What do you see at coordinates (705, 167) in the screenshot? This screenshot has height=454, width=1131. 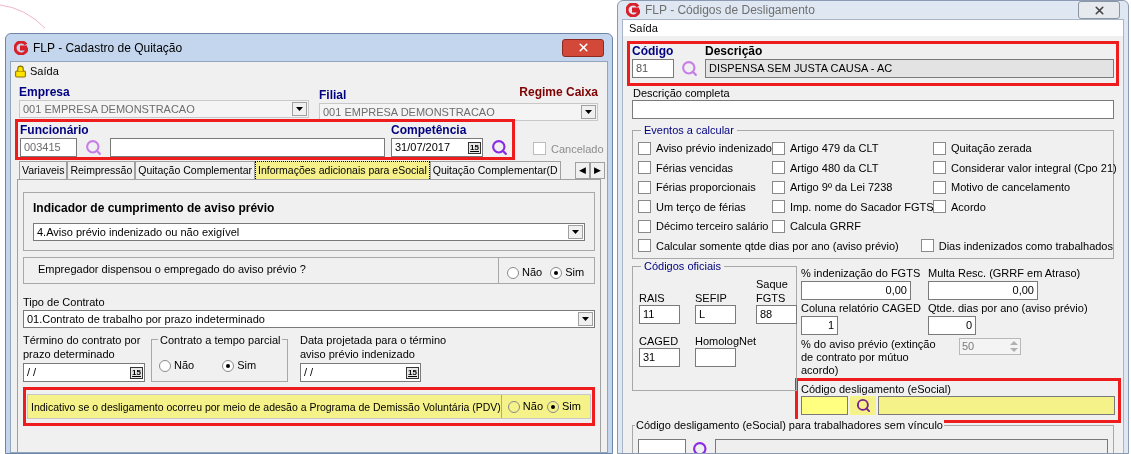 I see `checkbox: Férias vencidas` at bounding box center [705, 167].